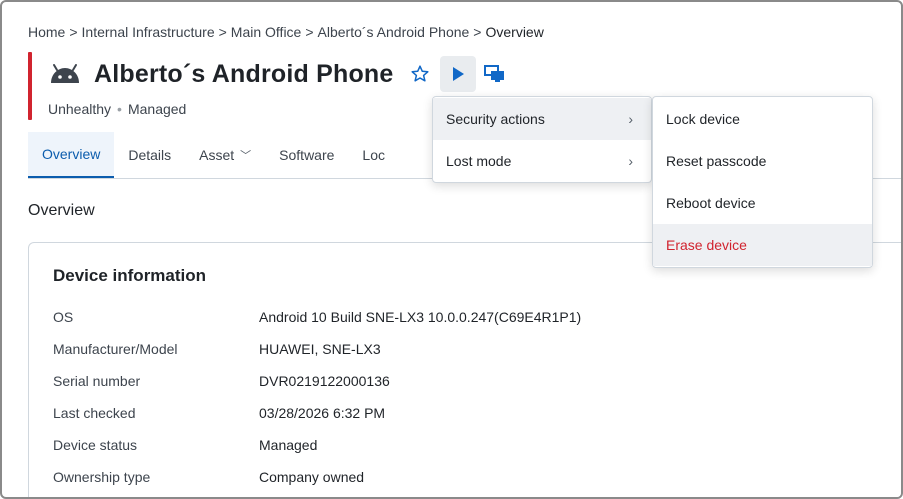  What do you see at coordinates (95, 445) in the screenshot?
I see `info-label: Device status` at bounding box center [95, 445].